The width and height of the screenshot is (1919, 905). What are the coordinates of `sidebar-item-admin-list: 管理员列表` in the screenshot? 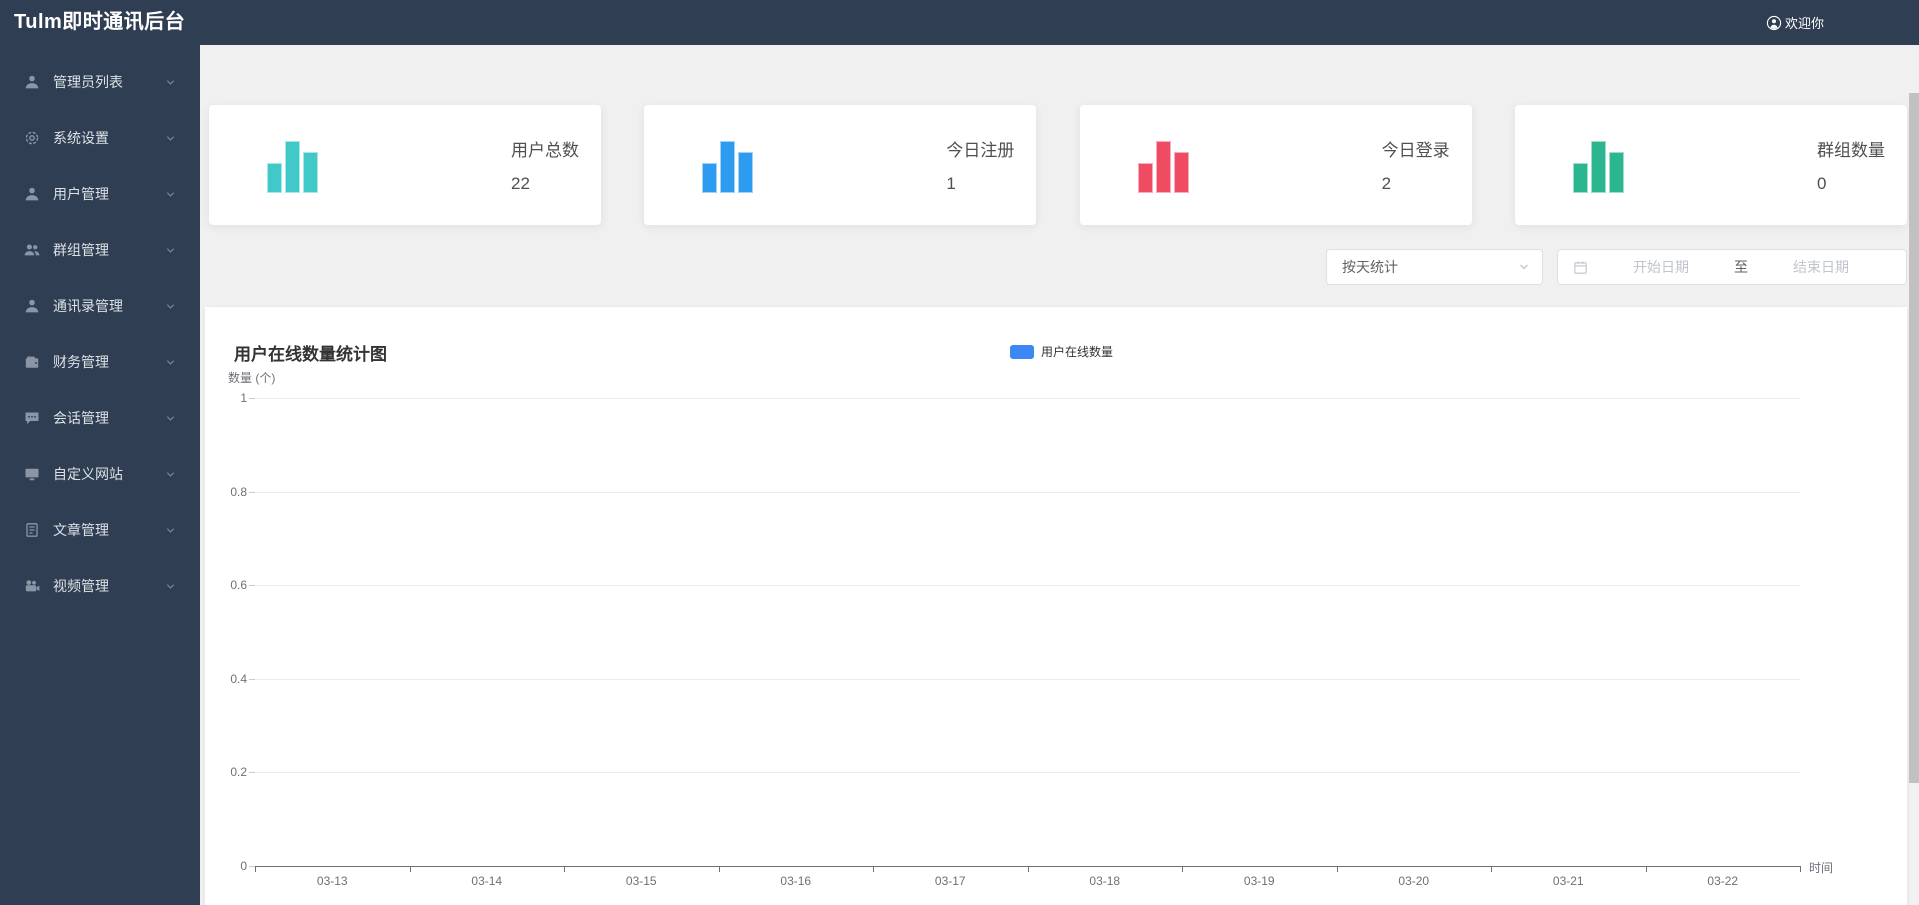 It's located at (100, 82).